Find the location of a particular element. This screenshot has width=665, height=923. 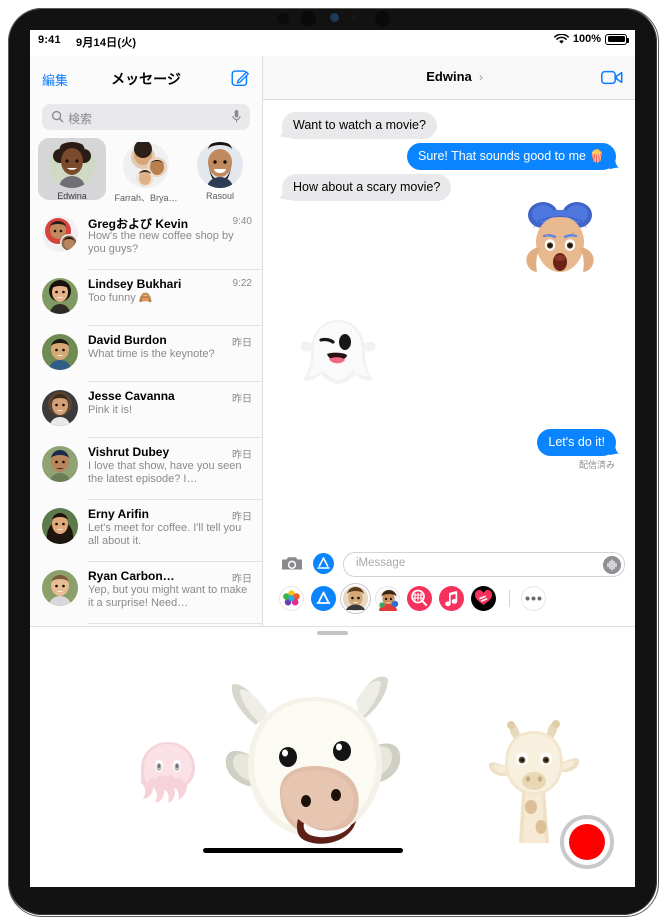

hashtag-search-glyph is located at coordinates (419, 597).